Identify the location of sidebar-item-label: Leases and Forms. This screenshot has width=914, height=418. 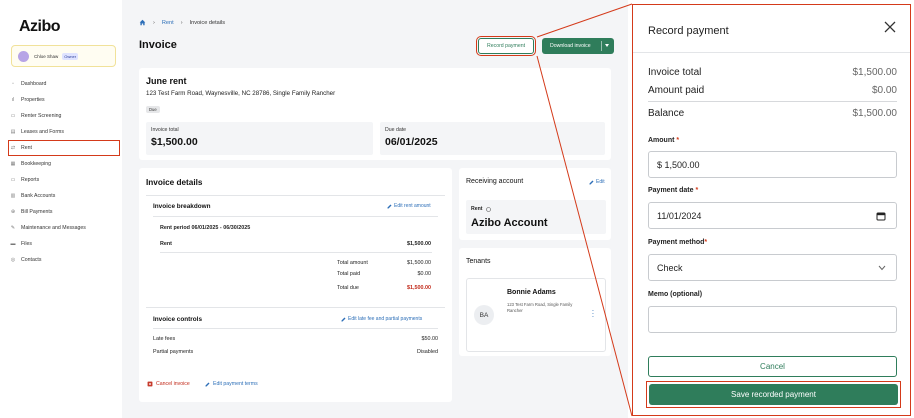
(42, 132).